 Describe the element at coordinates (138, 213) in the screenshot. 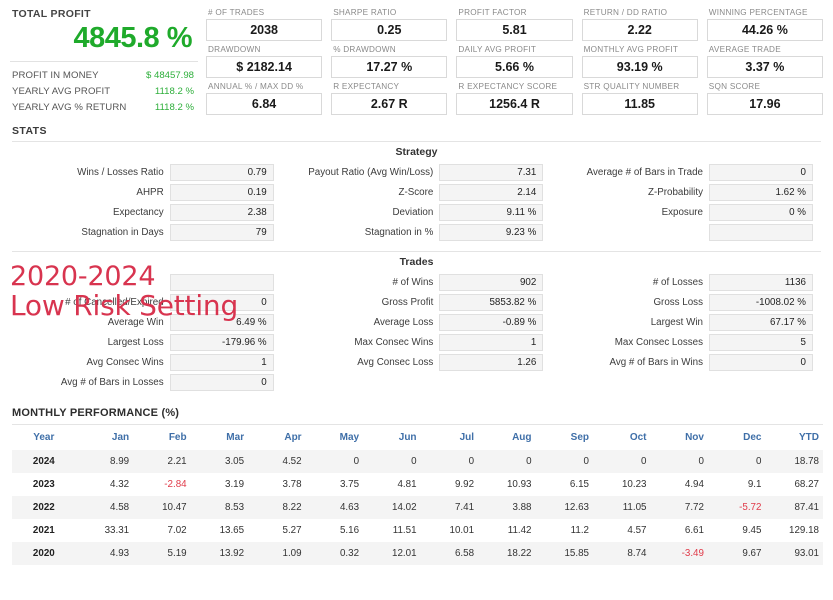

I see `stat-label: Expectancy` at that location.